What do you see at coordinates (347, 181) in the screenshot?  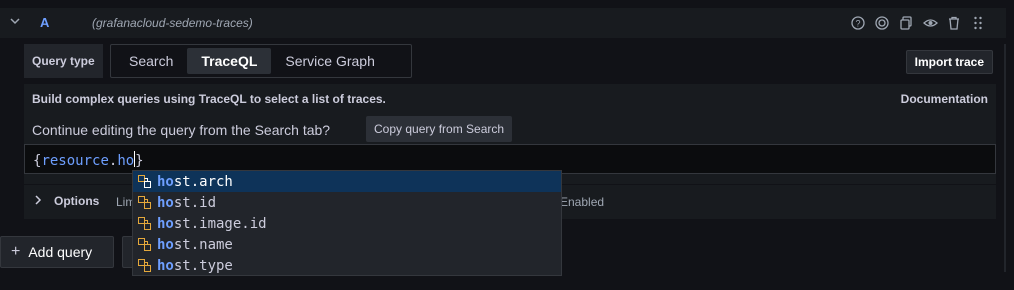 I see `suggestion-item: host.arch` at bounding box center [347, 181].